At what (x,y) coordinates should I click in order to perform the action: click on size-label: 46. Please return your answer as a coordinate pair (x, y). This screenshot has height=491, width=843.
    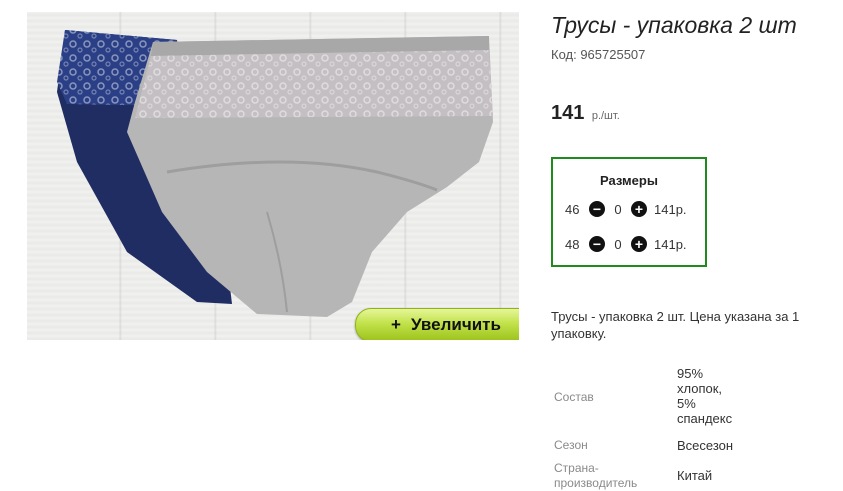
    Looking at the image, I should click on (572, 209).